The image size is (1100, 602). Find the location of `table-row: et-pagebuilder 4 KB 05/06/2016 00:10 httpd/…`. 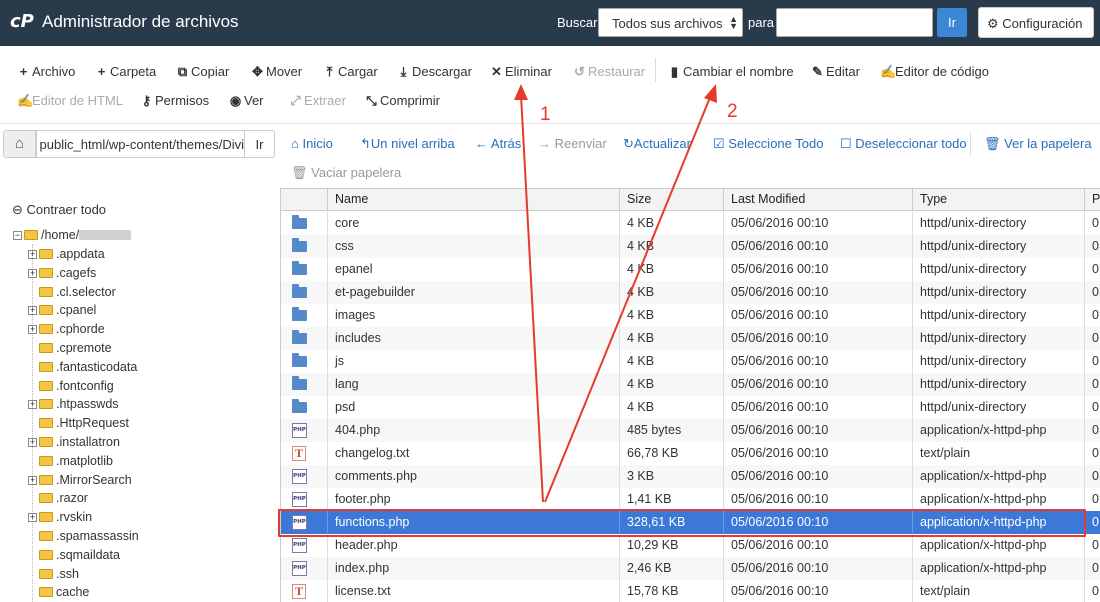

table-row: et-pagebuilder 4 KB 05/06/2016 00:10 httpd/… is located at coordinates (690, 292).